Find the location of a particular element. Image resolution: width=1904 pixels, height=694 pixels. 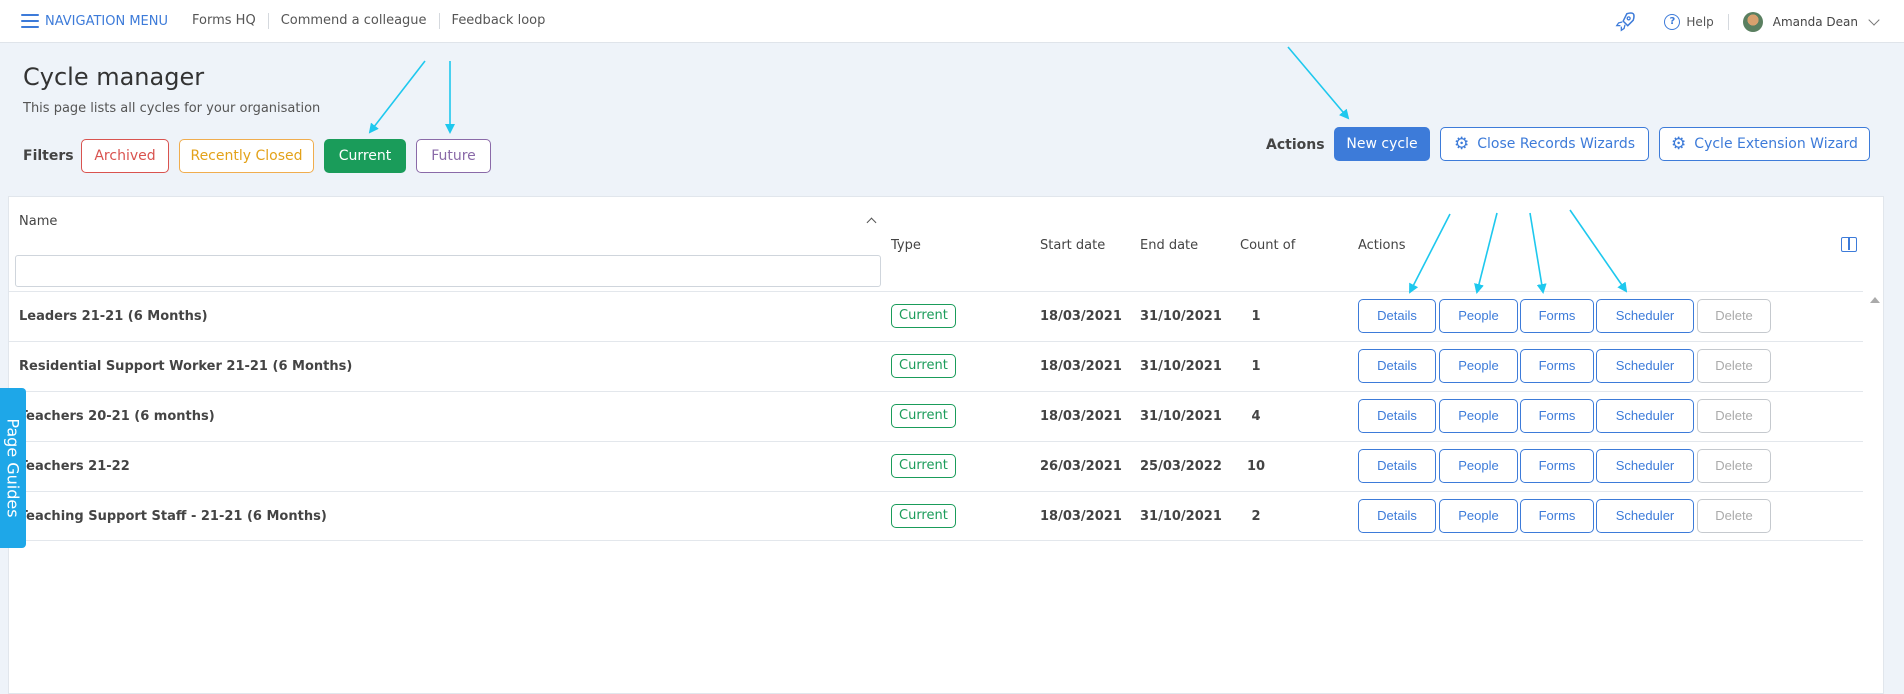

help-link: ? Help is located at coordinates (1696, 21).